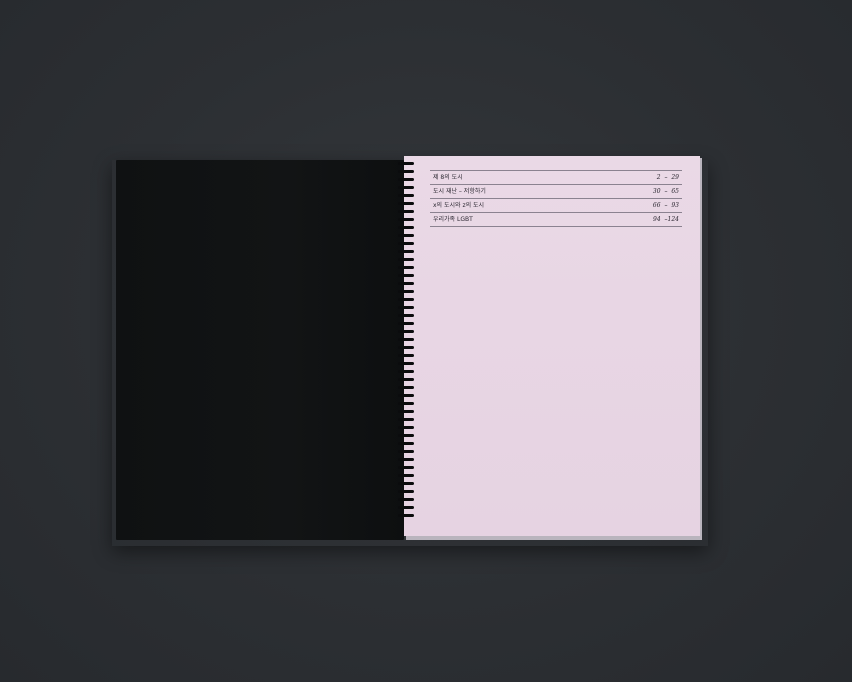 Image resolution: width=852 pixels, height=682 pixels. What do you see at coordinates (556, 192) in the screenshot?
I see `toc-row: 도시 재난 – 저항하기 30 – 65` at bounding box center [556, 192].